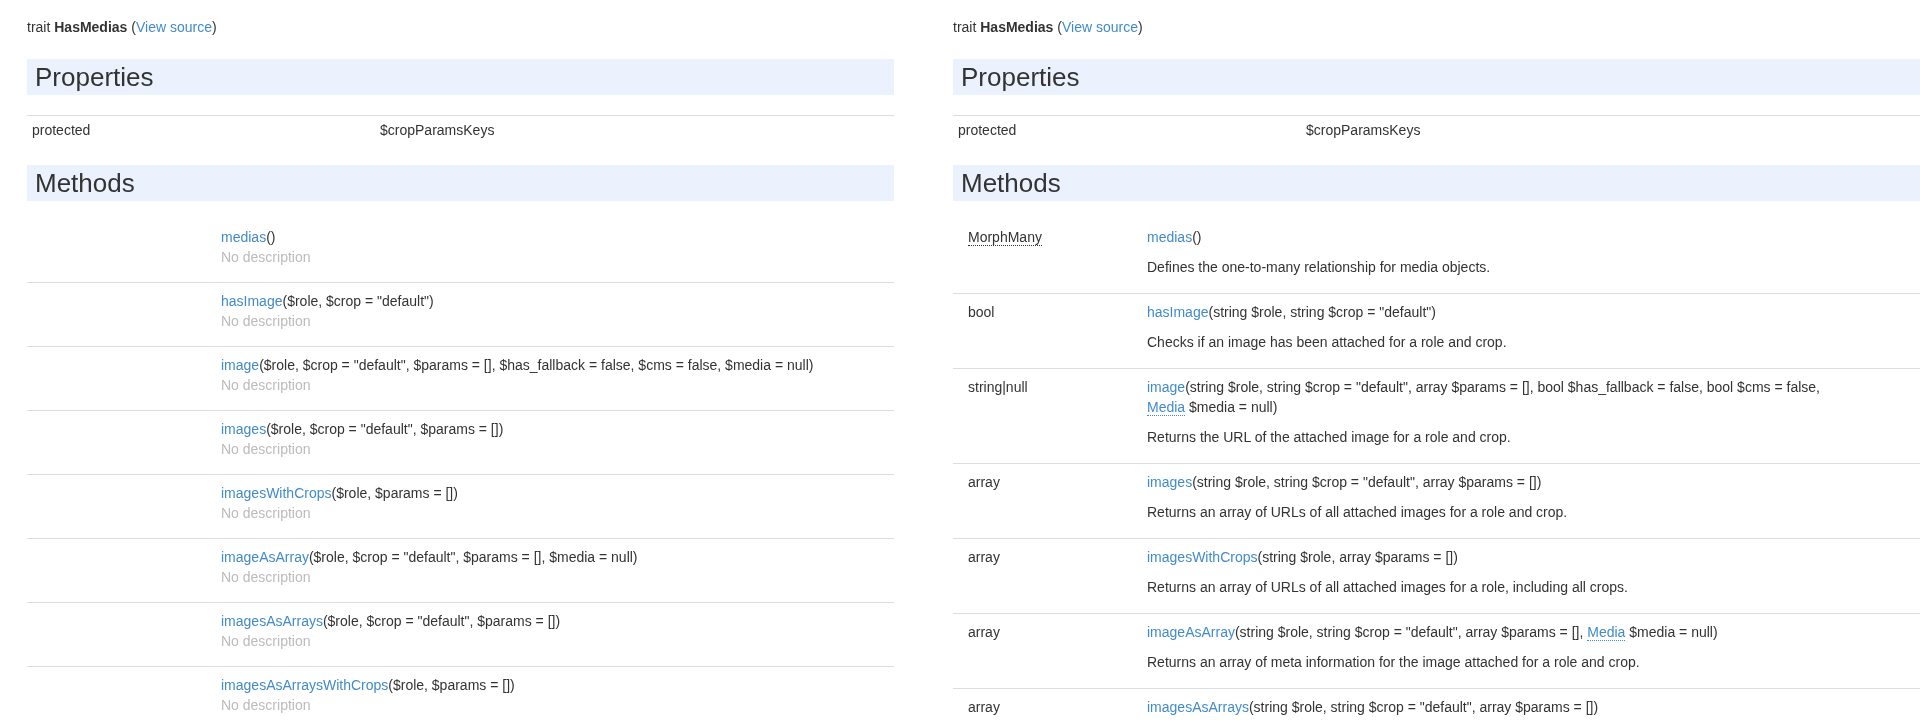 Image resolution: width=1920 pixels, height=724 pixels. What do you see at coordinates (305, 685) in the screenshot?
I see `method-link: imagesAsArraysWithCrops` at bounding box center [305, 685].